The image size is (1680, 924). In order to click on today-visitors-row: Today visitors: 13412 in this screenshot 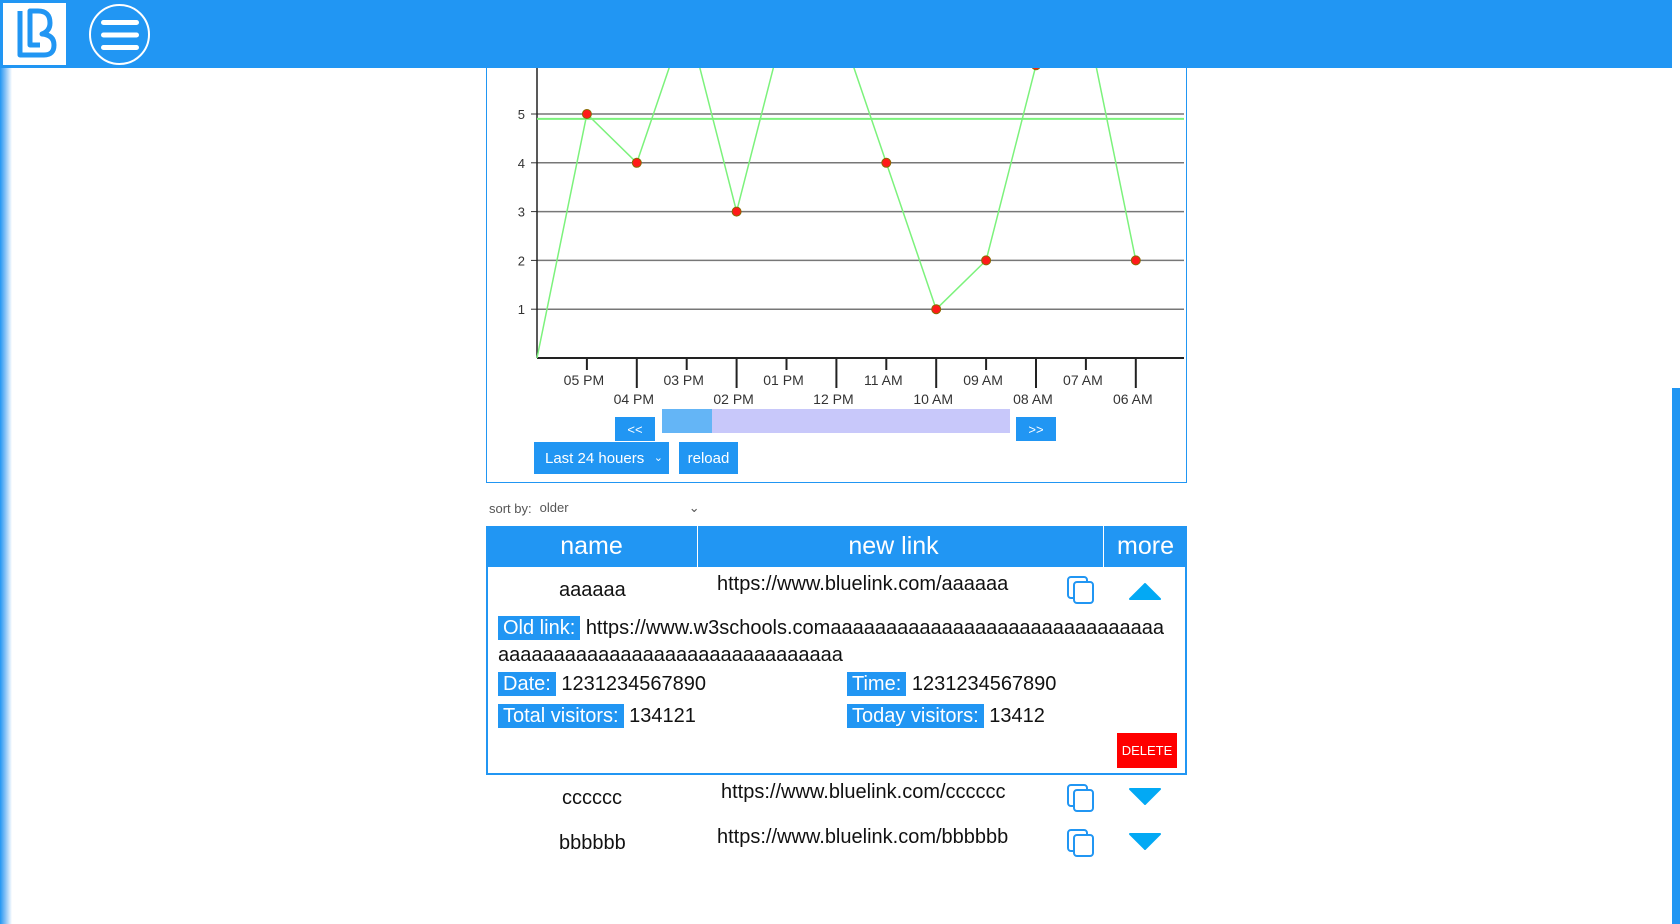, I will do `click(946, 716)`.